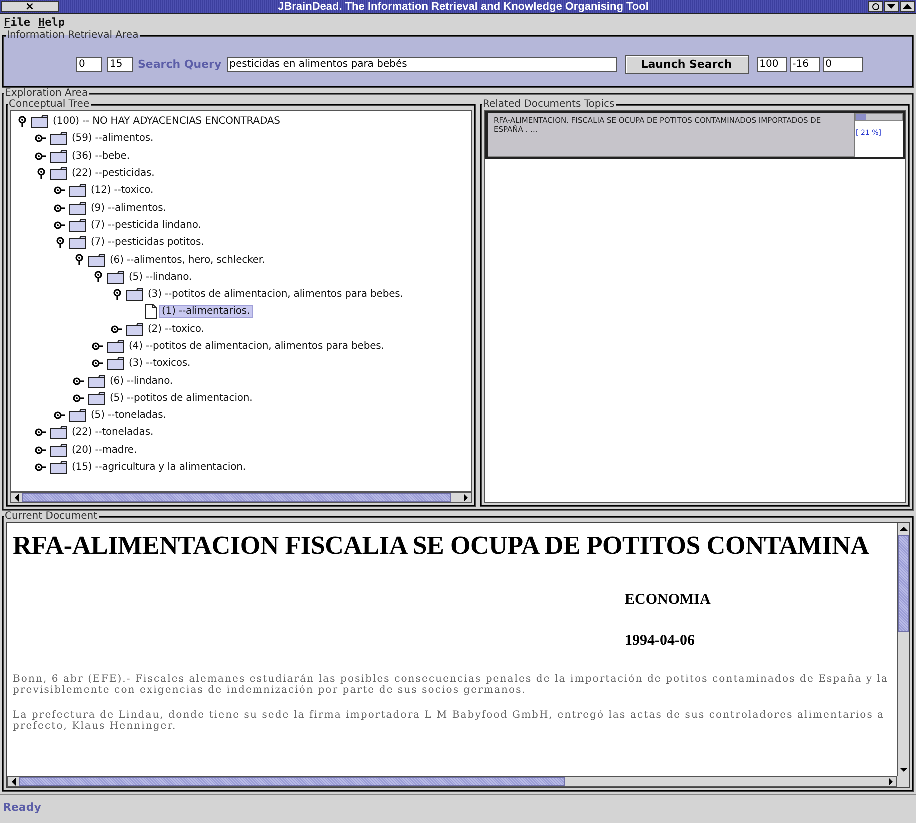 The width and height of the screenshot is (916, 823). I want to click on down-arrow-icon, so click(903, 770).